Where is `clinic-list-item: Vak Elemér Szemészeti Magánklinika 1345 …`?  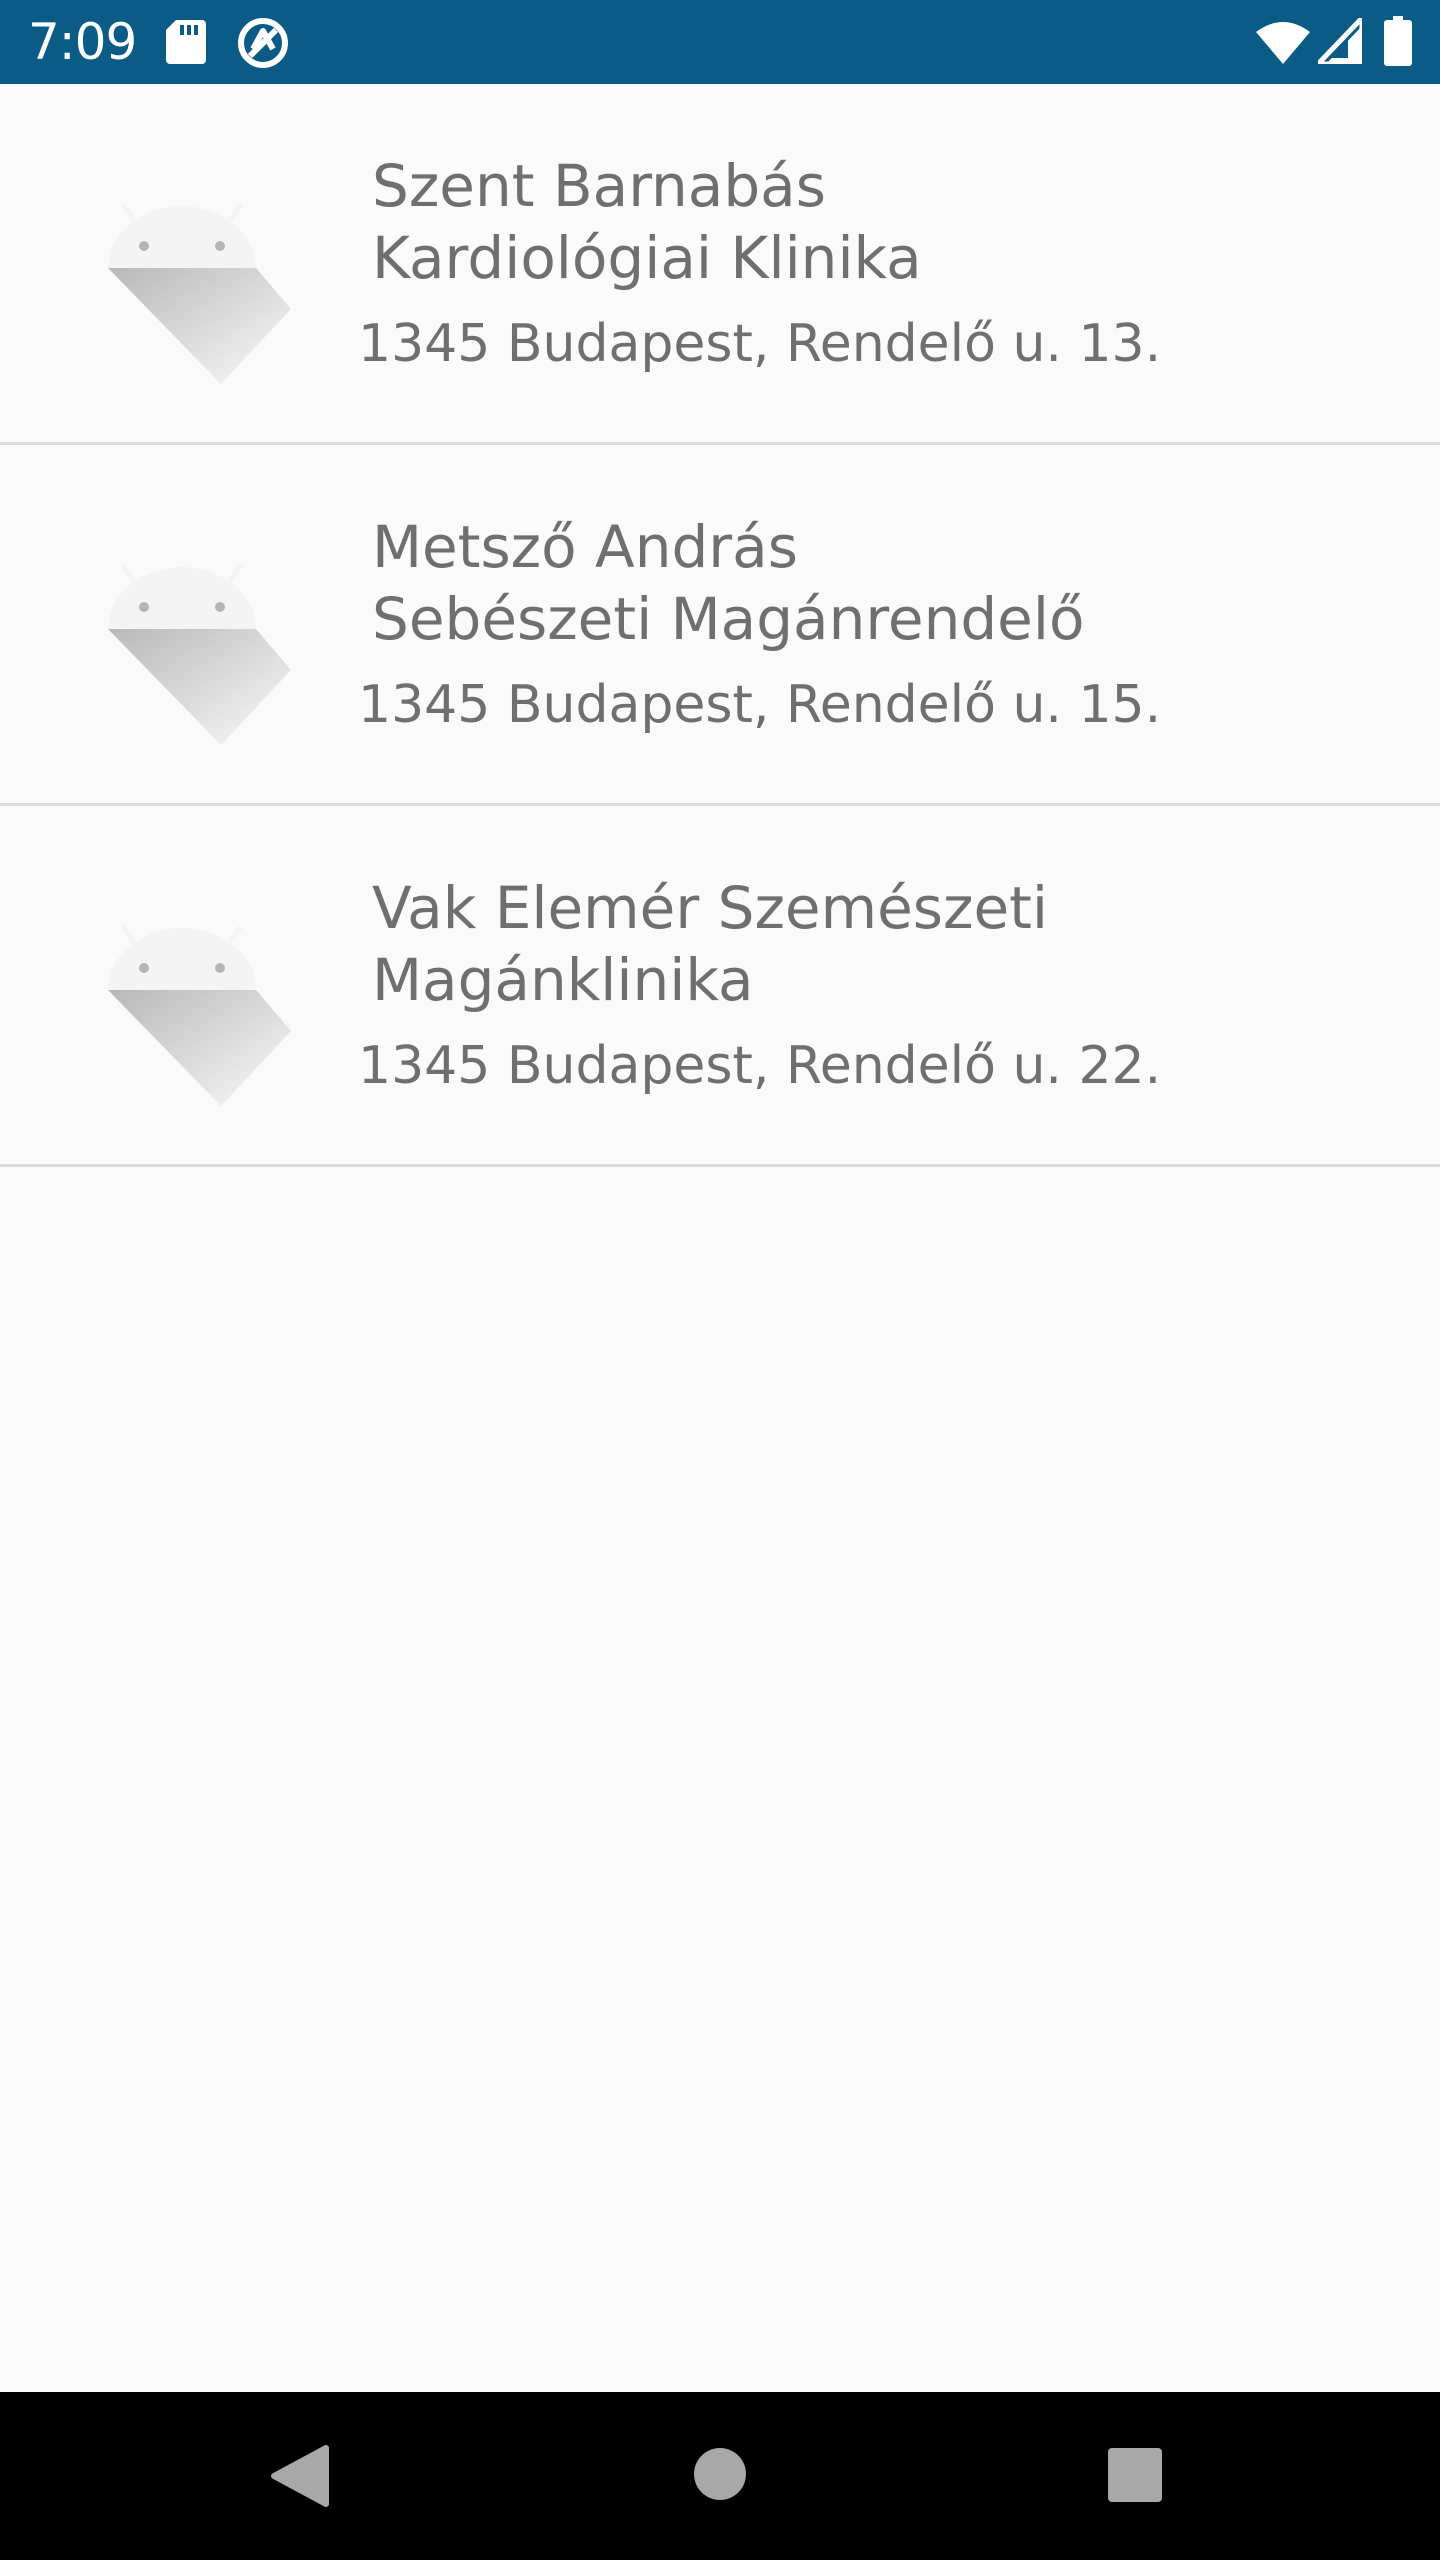 clinic-list-item: Vak Elemér Szemészeti Magánklinika 1345 … is located at coordinates (720, 986).